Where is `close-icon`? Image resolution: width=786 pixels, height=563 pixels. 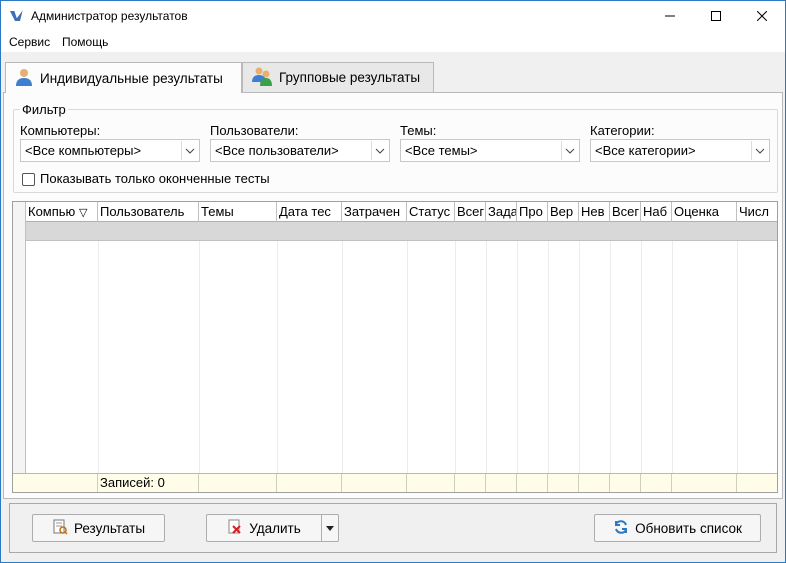 close-icon is located at coordinates (762, 16).